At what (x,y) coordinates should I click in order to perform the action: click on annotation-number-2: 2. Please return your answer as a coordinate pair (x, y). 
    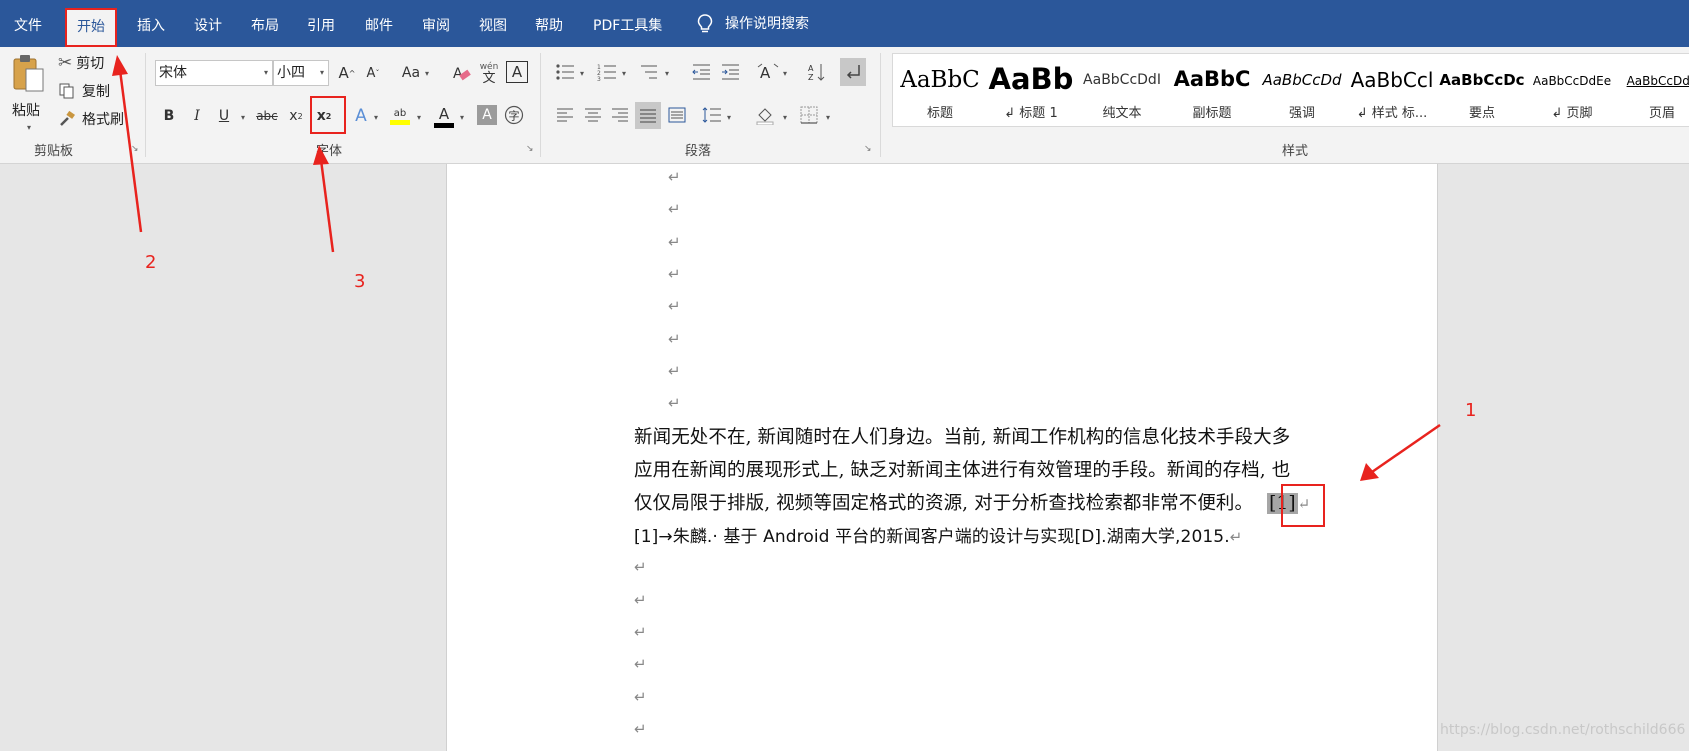
    Looking at the image, I should click on (151, 262).